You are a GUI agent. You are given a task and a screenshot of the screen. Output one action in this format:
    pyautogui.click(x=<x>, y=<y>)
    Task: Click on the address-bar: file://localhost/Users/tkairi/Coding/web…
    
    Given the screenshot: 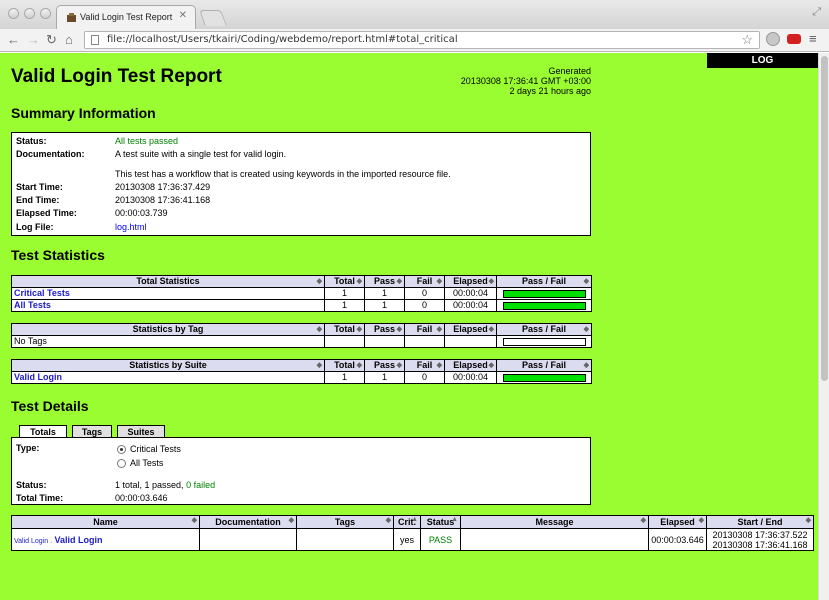 What is the action you would take?
    pyautogui.click(x=422, y=40)
    